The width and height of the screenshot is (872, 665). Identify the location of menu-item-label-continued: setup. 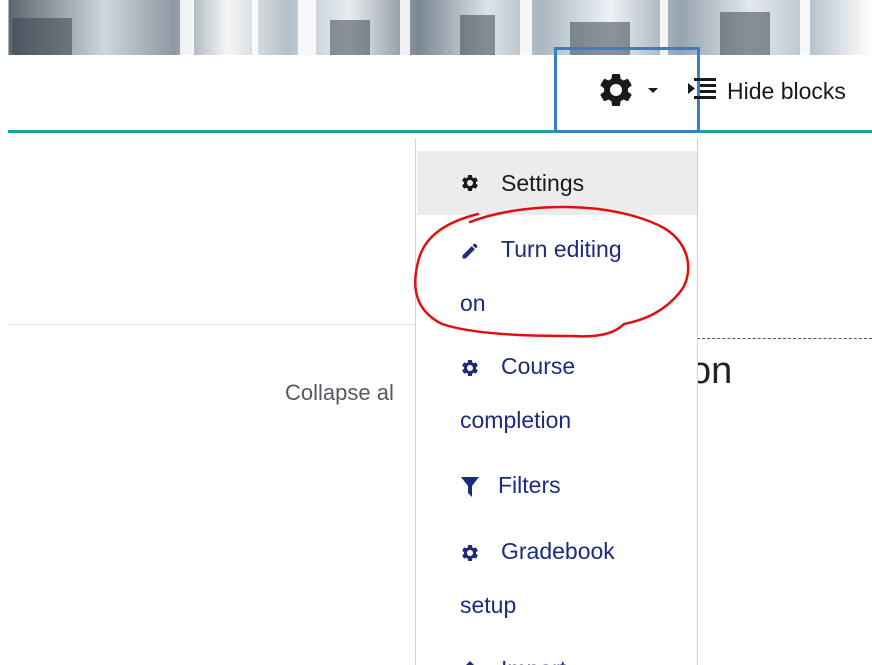
(488, 605).